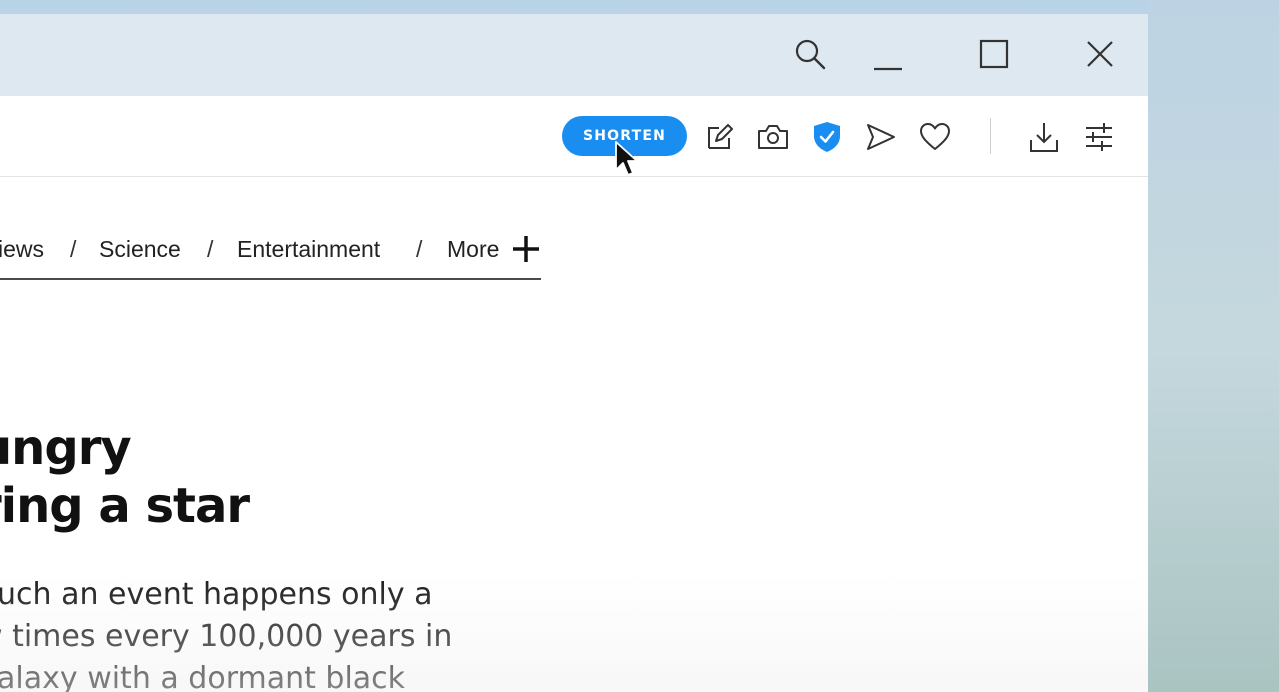 The height and width of the screenshot is (692, 1279). I want to click on summary-line: Such an event happens only a, so click(216, 594).